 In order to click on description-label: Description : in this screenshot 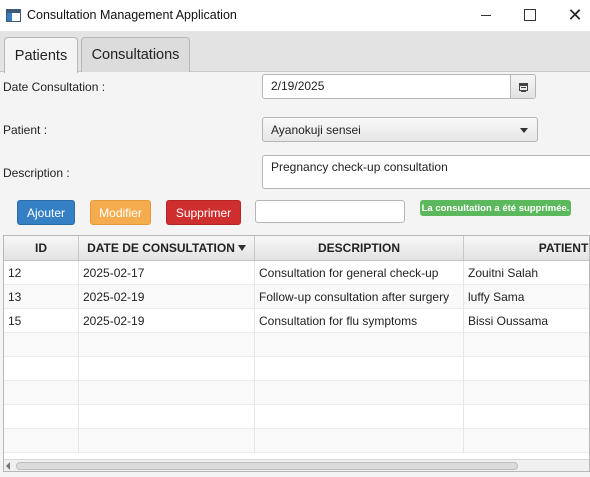, I will do `click(36, 173)`.